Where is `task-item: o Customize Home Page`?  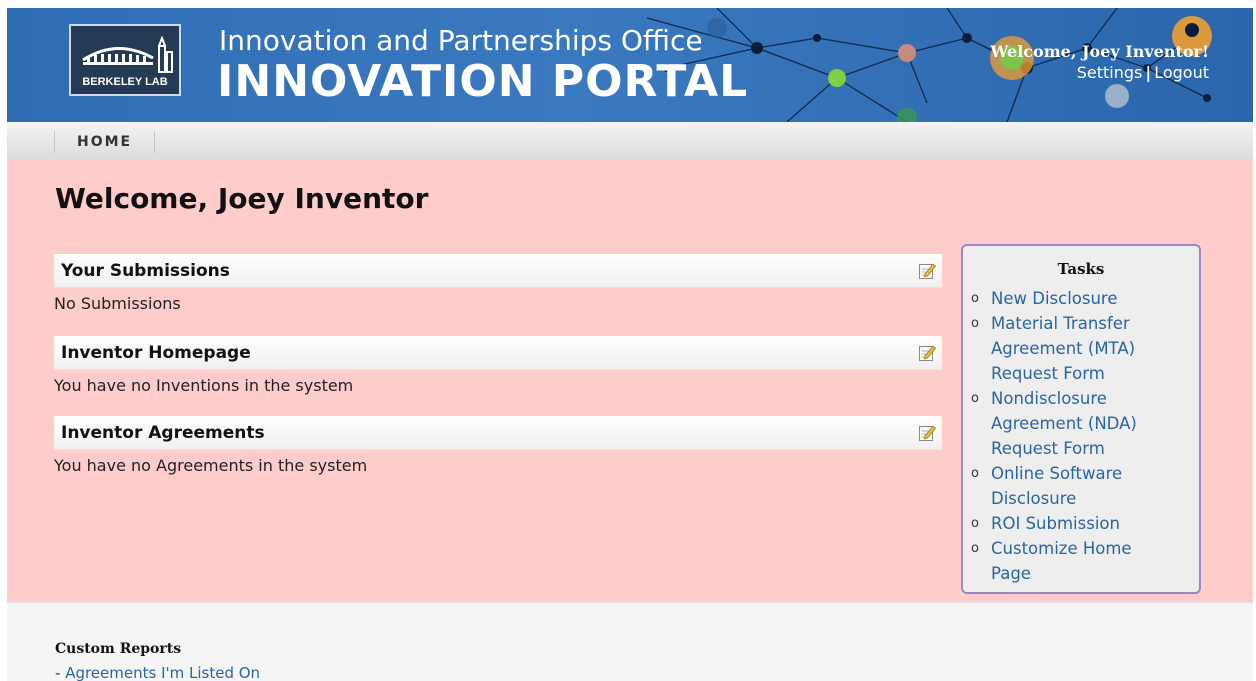 task-item: o Customize Home Page is located at coordinates (1071, 561).